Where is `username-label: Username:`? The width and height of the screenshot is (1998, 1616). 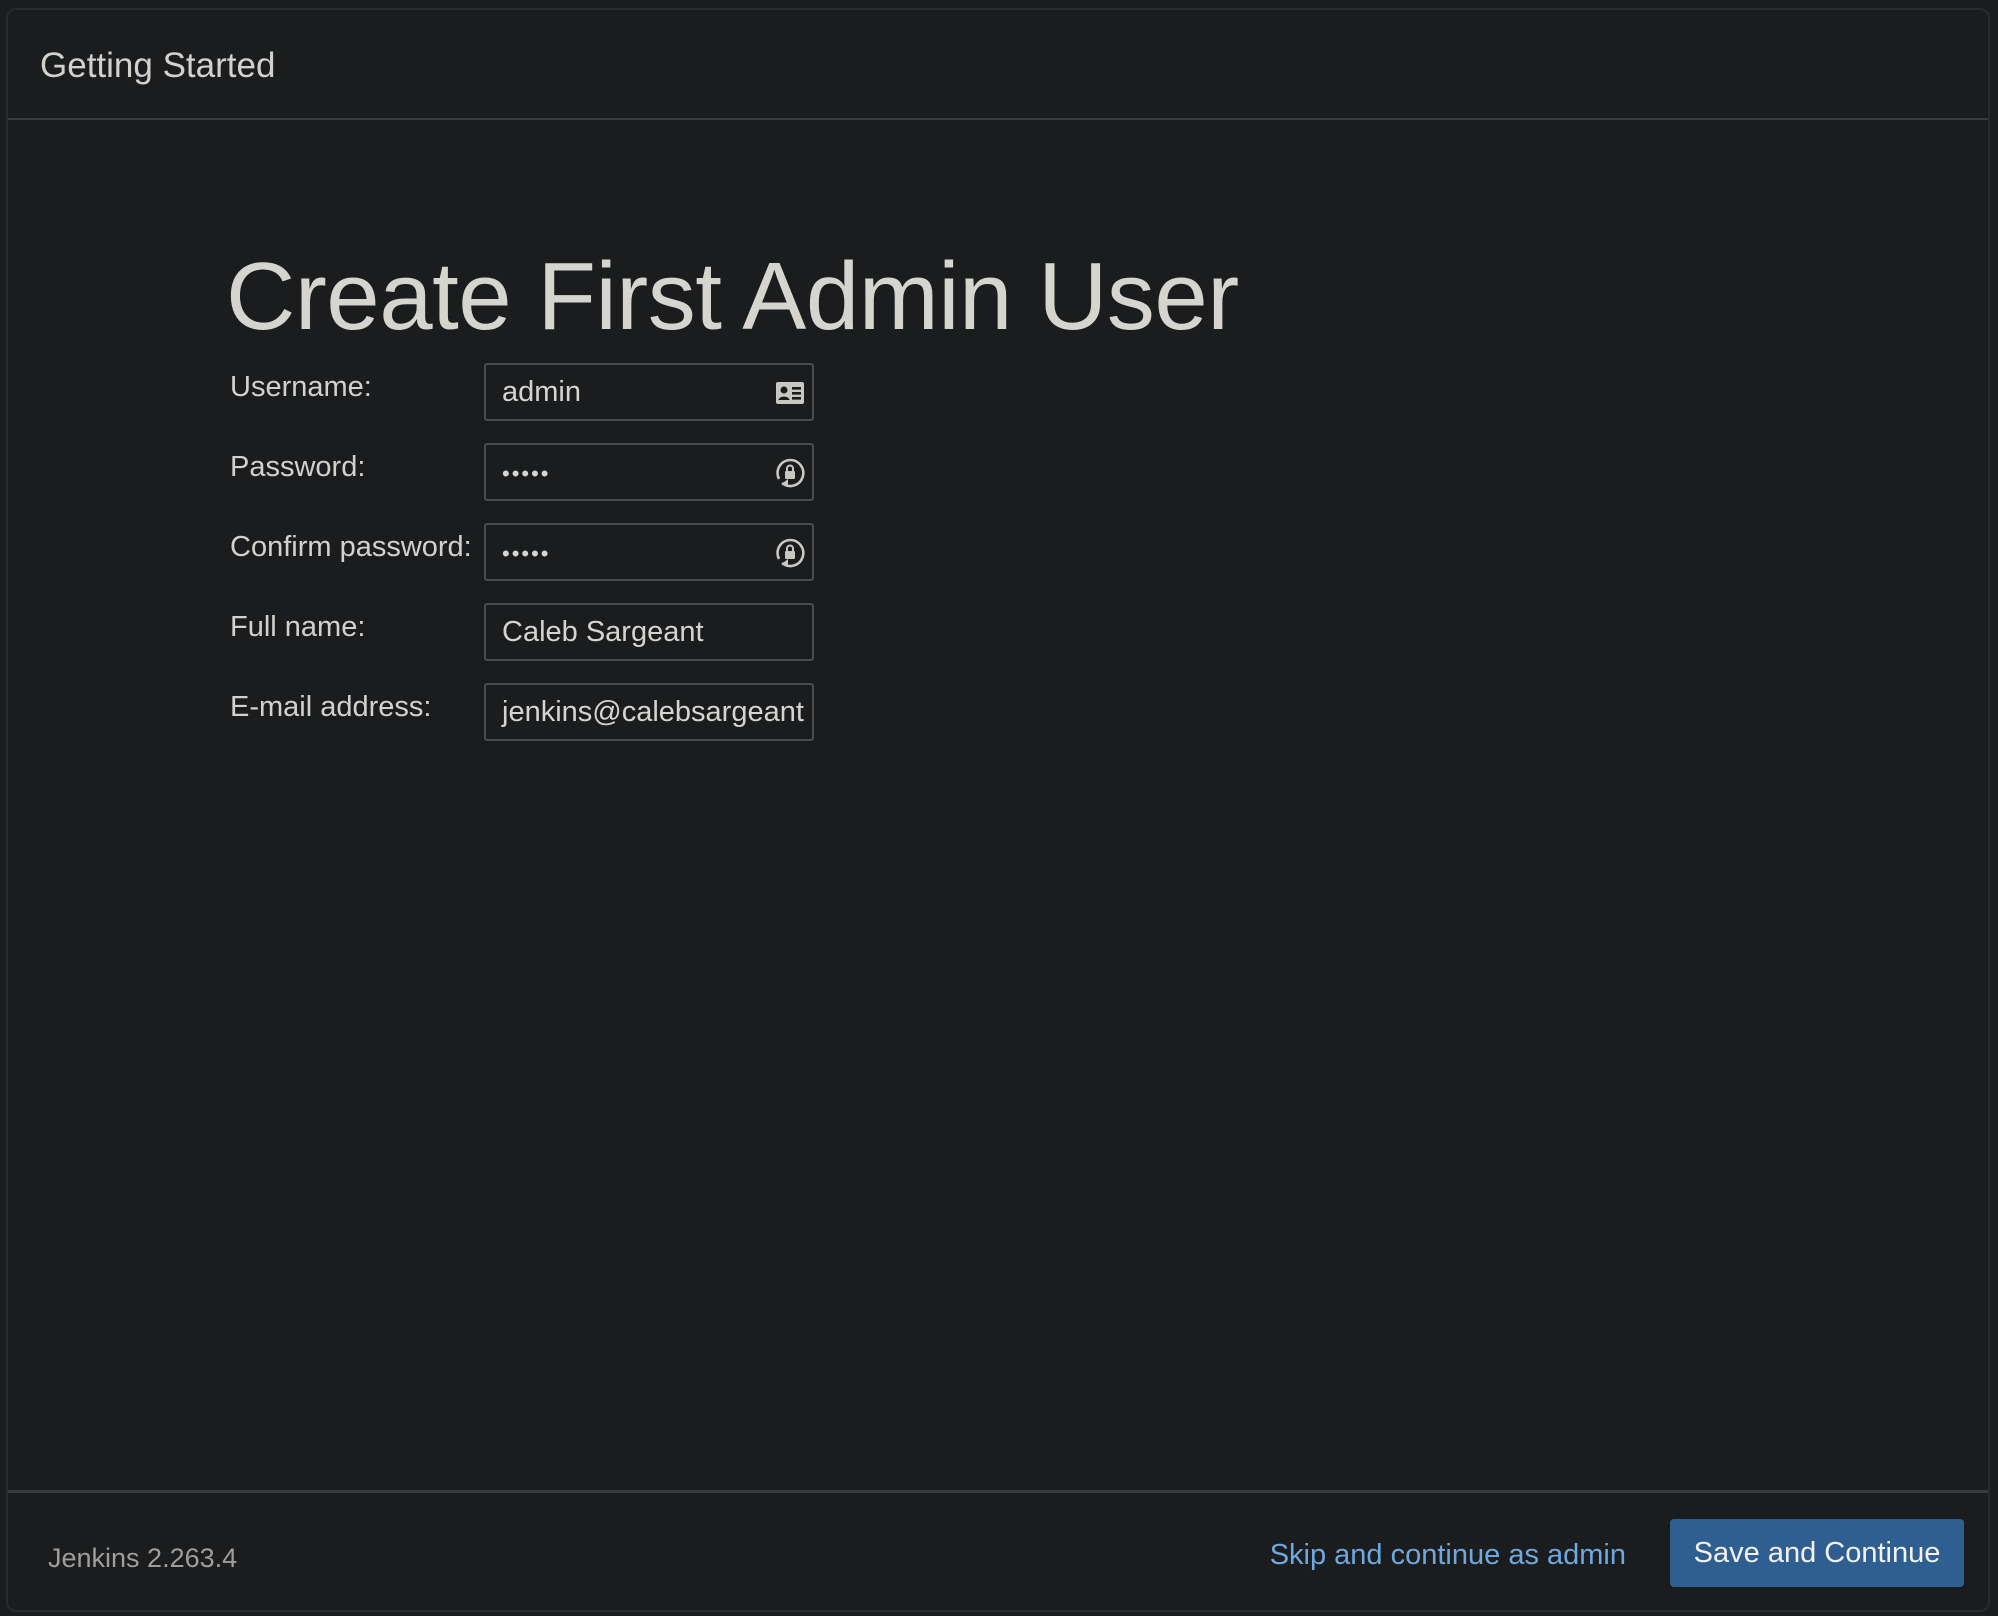 username-label: Username: is located at coordinates (301, 387).